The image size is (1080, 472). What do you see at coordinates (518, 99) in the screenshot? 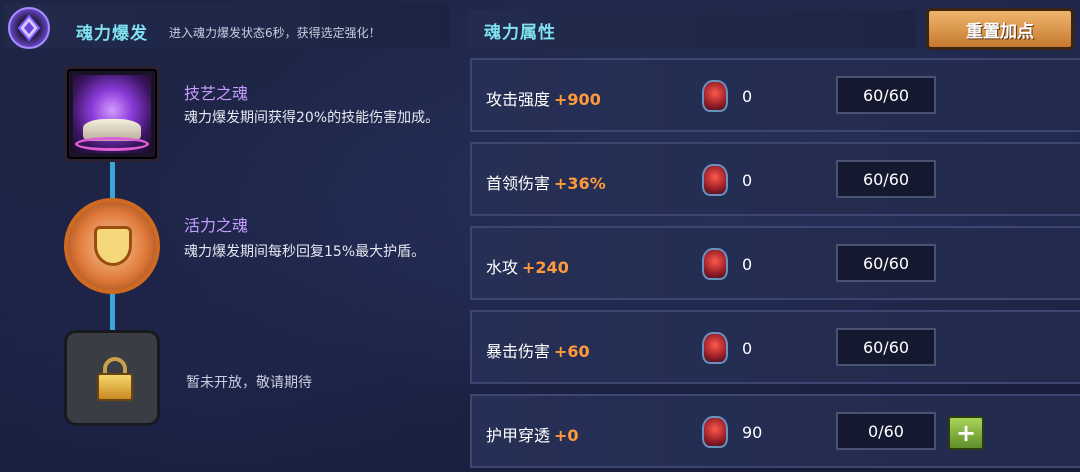
I see `attribute-name: 攻击强度` at bounding box center [518, 99].